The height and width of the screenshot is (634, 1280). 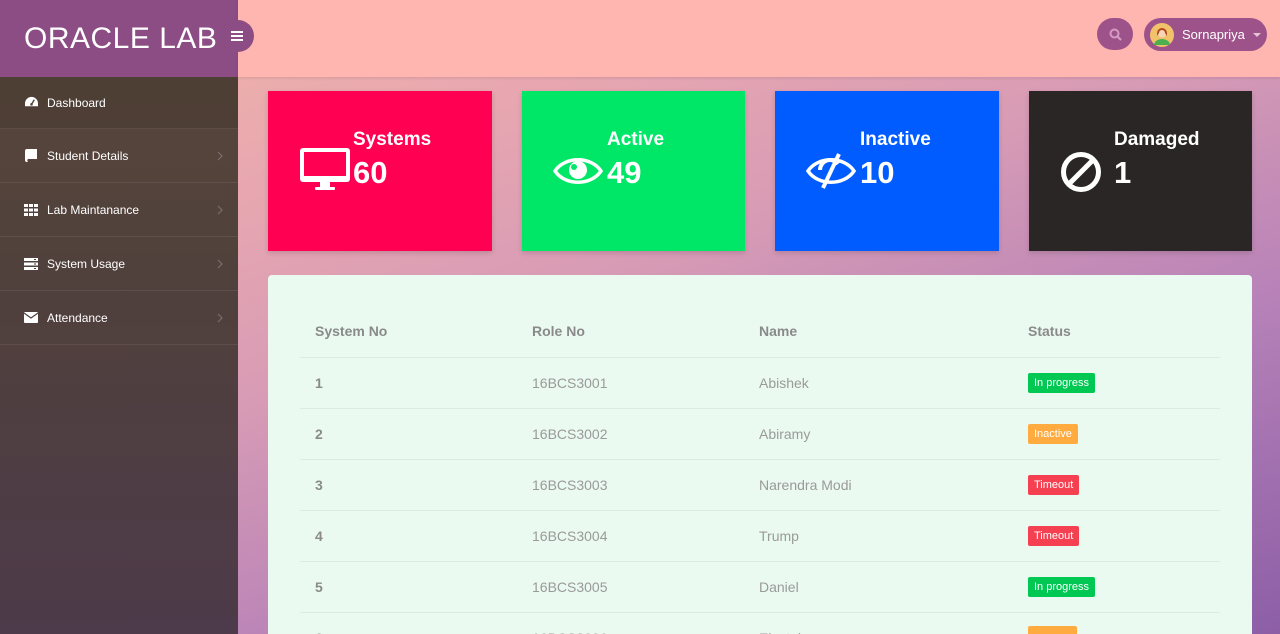 What do you see at coordinates (119, 103) in the screenshot?
I see `sidebar-item-dashboard: Dashboard` at bounding box center [119, 103].